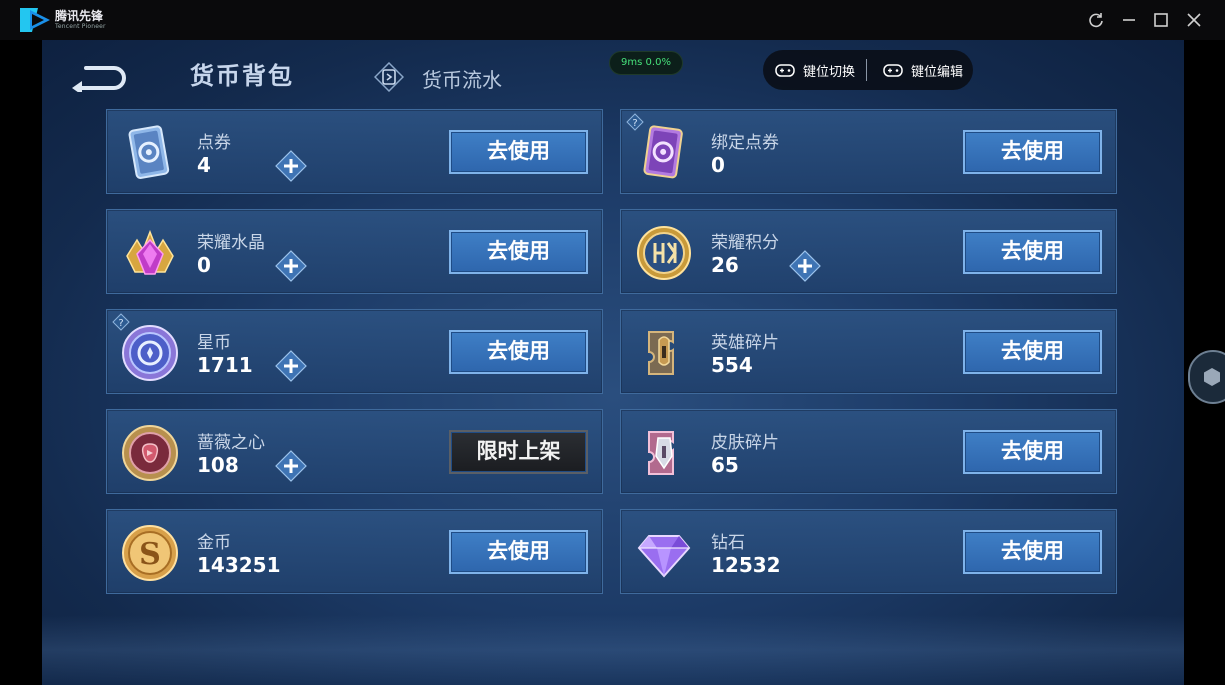 The height and width of the screenshot is (685, 1225). I want to click on svg-text: S, so click(150, 554).